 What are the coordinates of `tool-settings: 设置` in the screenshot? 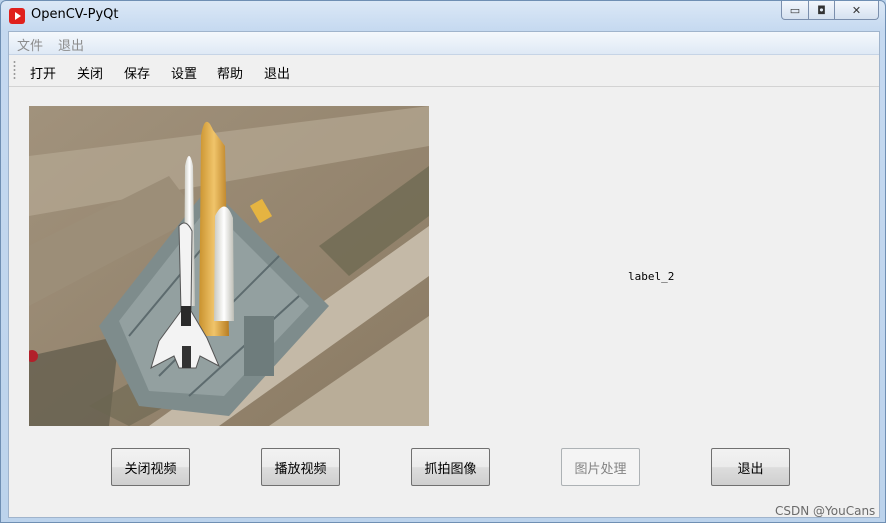 It's located at (184, 72).